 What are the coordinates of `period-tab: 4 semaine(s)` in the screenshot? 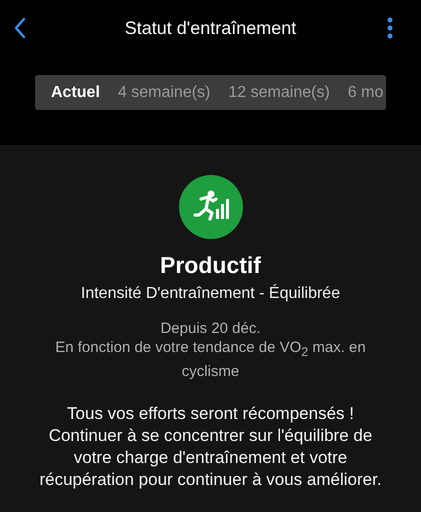 It's located at (169, 93).